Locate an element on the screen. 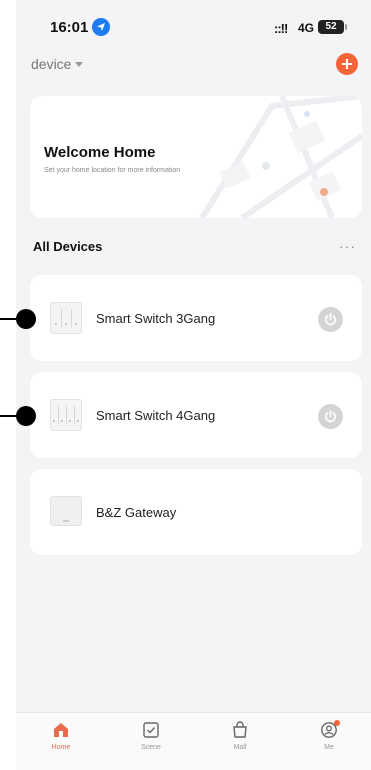  tab-mall: Mall is located at coordinates (240, 736).